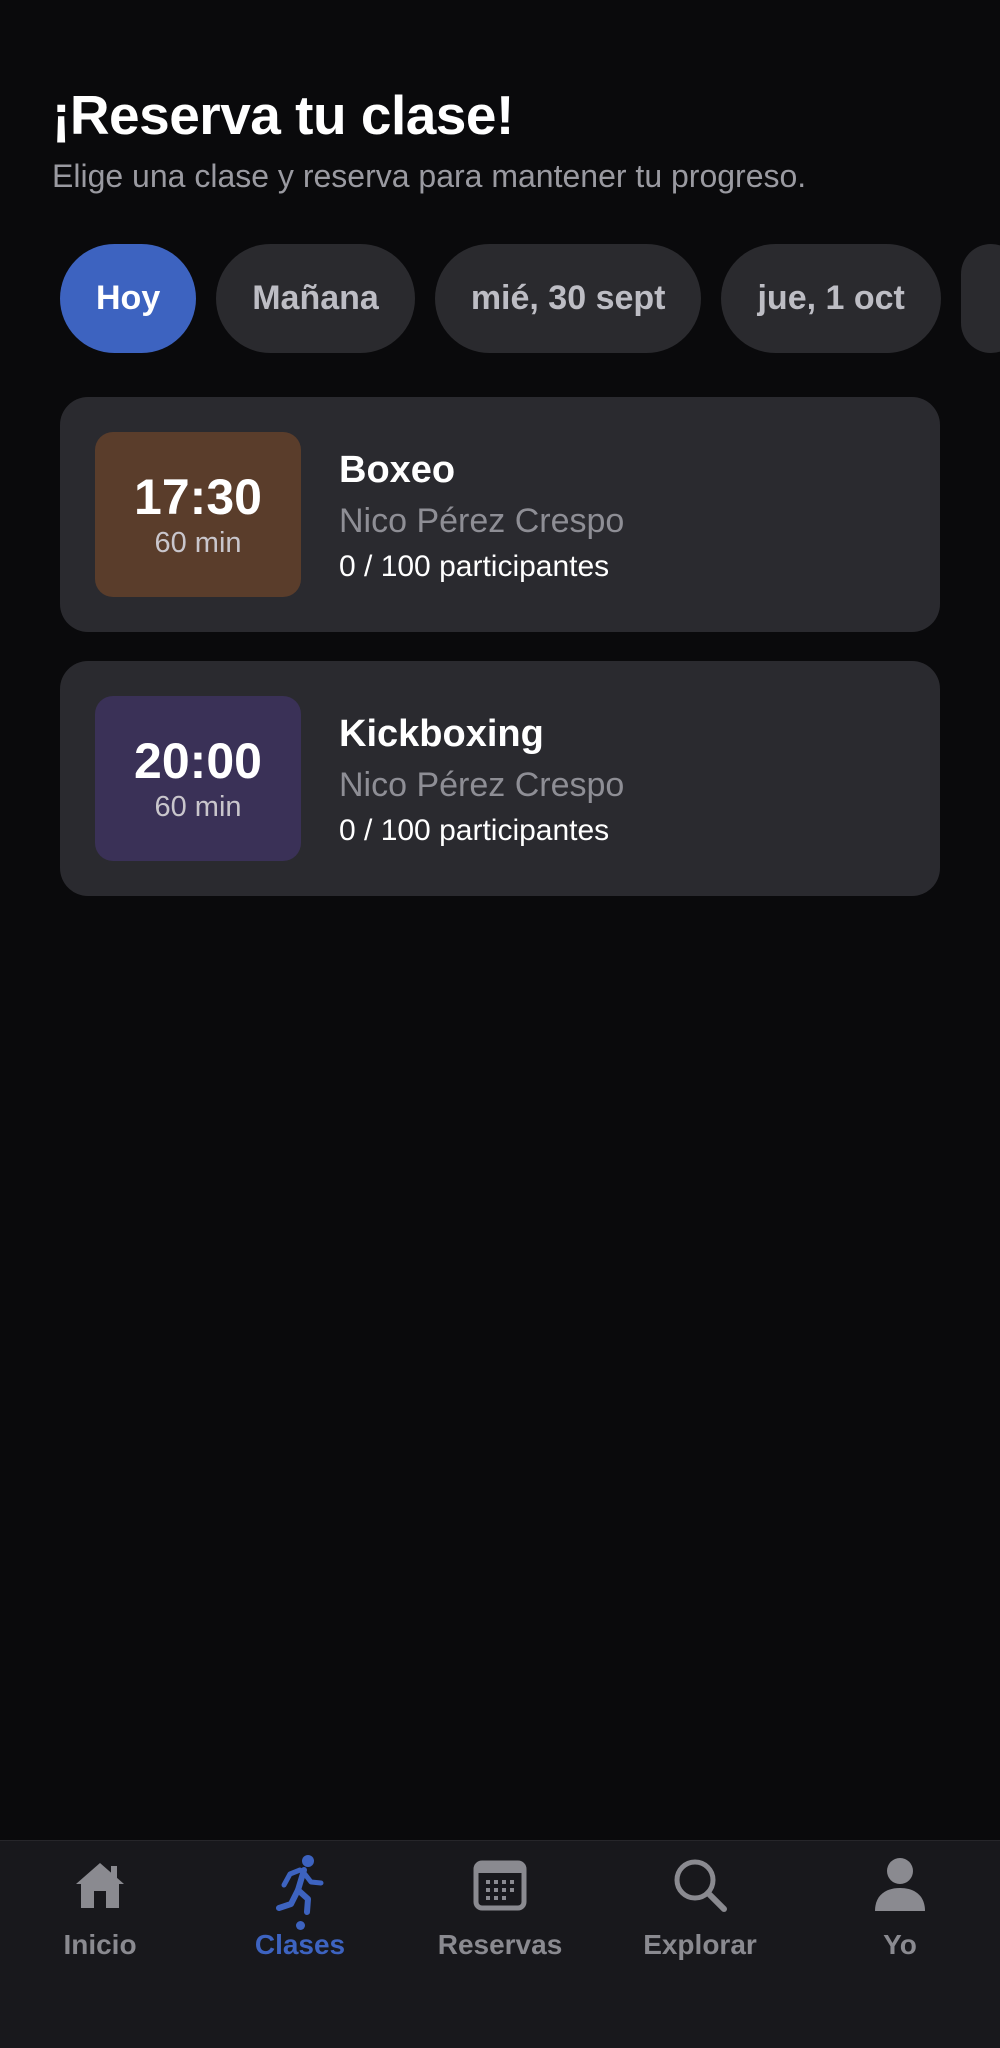 This screenshot has width=1000, height=2048. I want to click on tab-label: Explorar, so click(700, 1944).